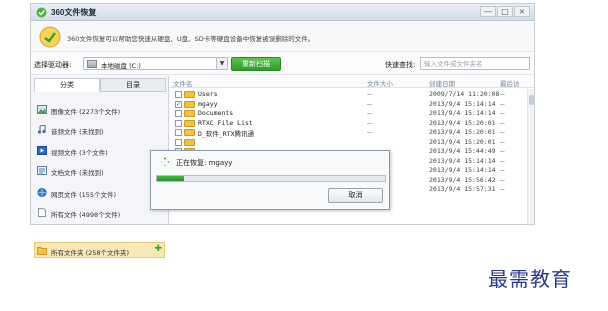 This screenshot has width=608, height=311. I want to click on document-icon, so click(42, 170).